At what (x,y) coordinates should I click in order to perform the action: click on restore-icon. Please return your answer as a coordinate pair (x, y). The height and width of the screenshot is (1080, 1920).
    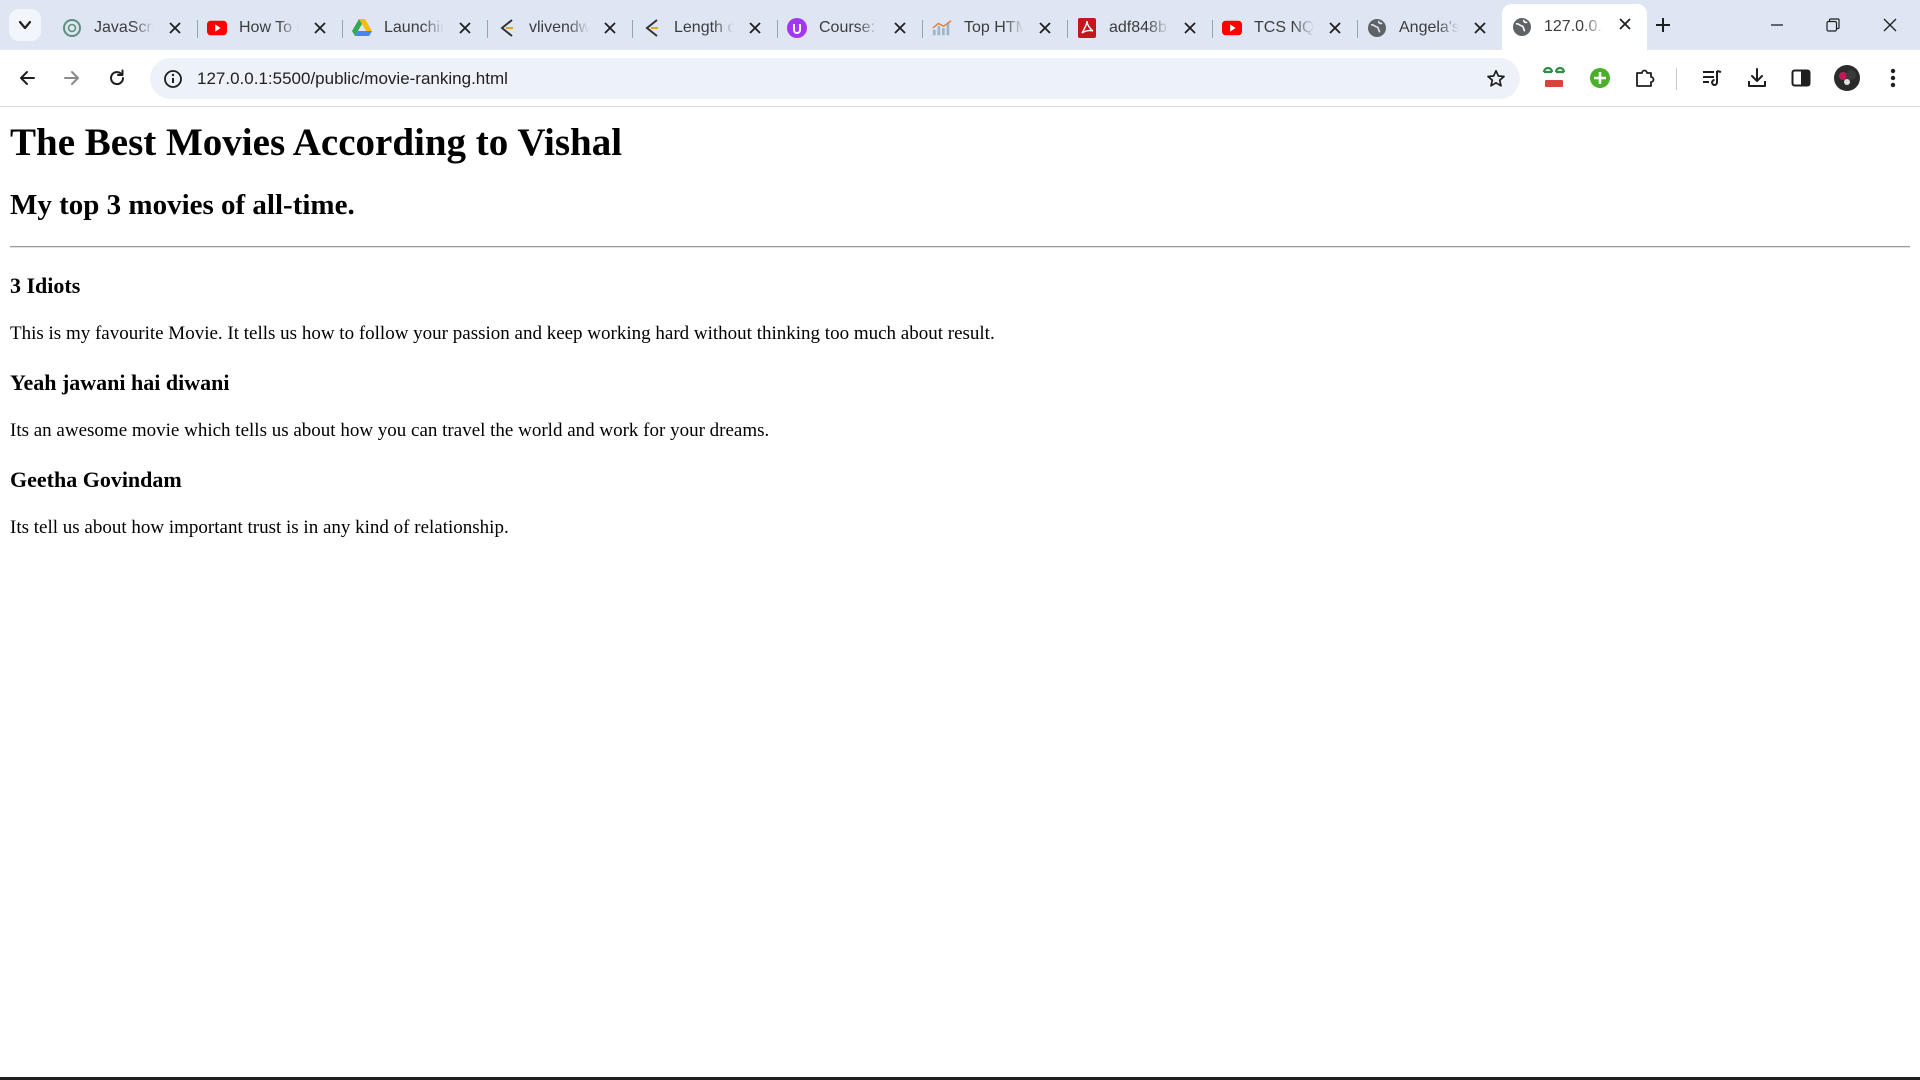
    Looking at the image, I should click on (1833, 25).